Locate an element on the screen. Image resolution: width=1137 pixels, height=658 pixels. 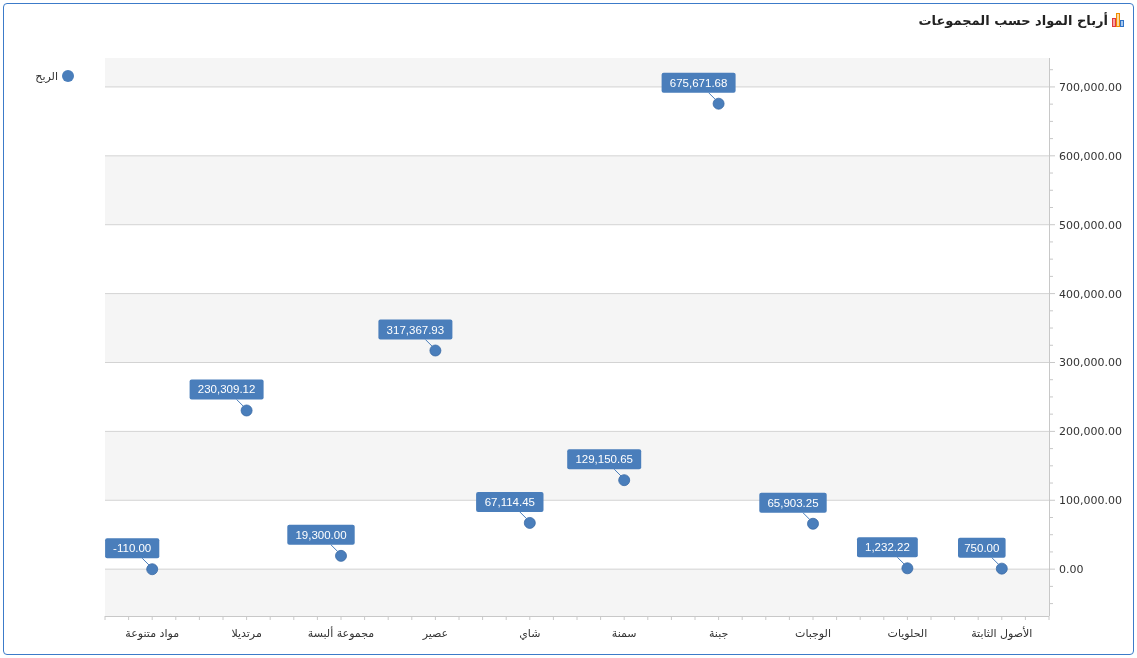
data-label: -110.00 is located at coordinates (132, 548).